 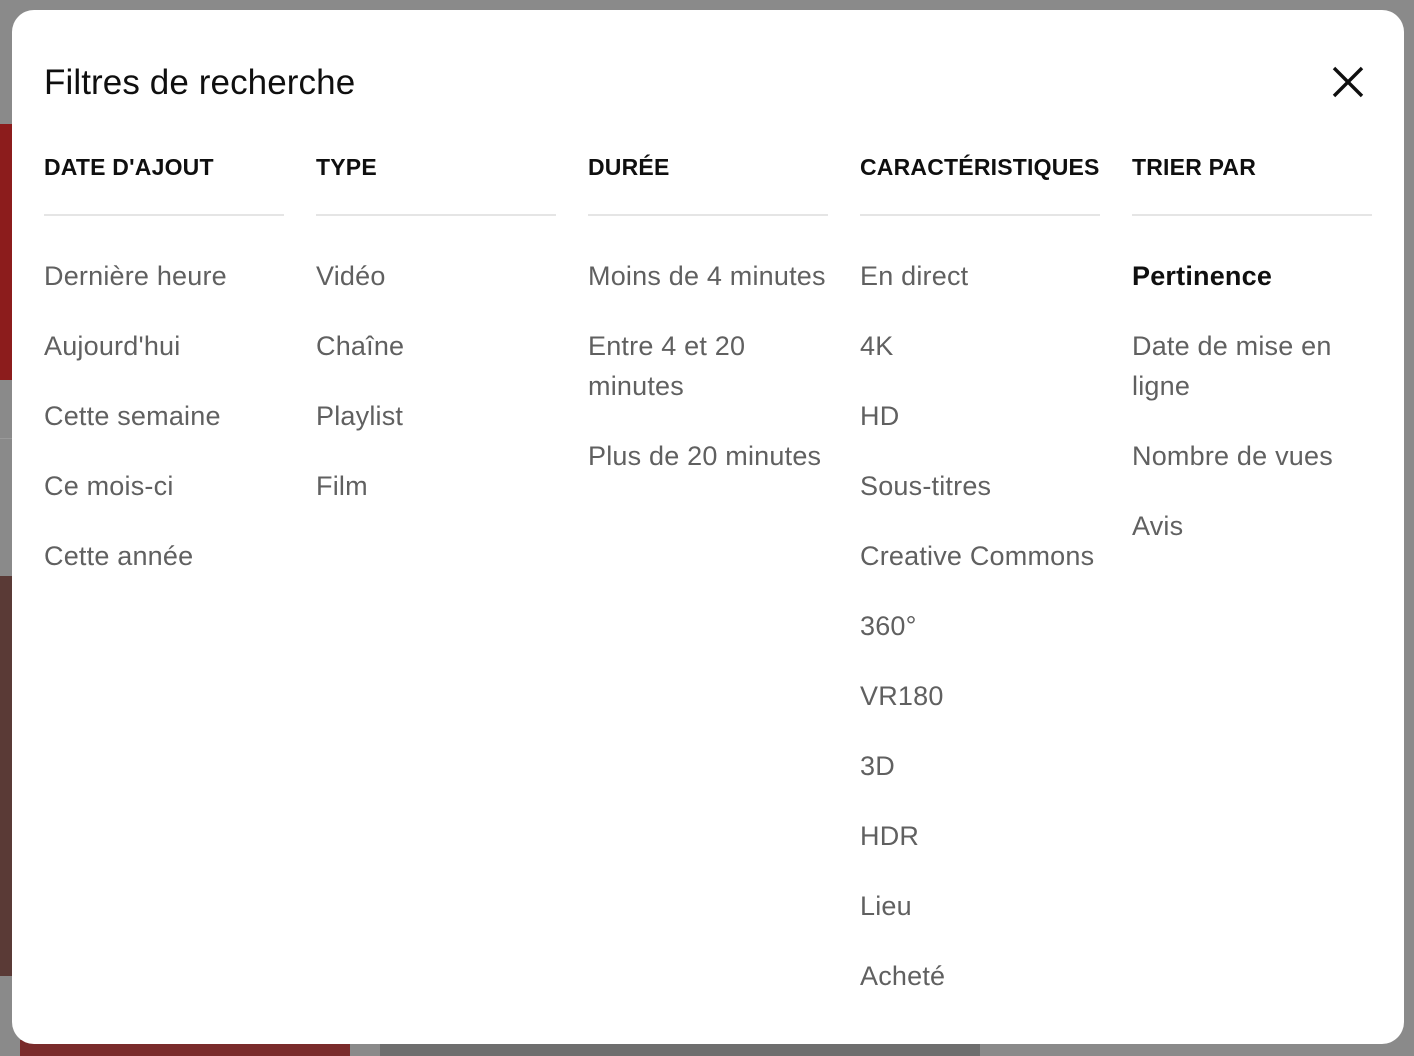 What do you see at coordinates (990, 276) in the screenshot?
I see `filter-option-live: En direct` at bounding box center [990, 276].